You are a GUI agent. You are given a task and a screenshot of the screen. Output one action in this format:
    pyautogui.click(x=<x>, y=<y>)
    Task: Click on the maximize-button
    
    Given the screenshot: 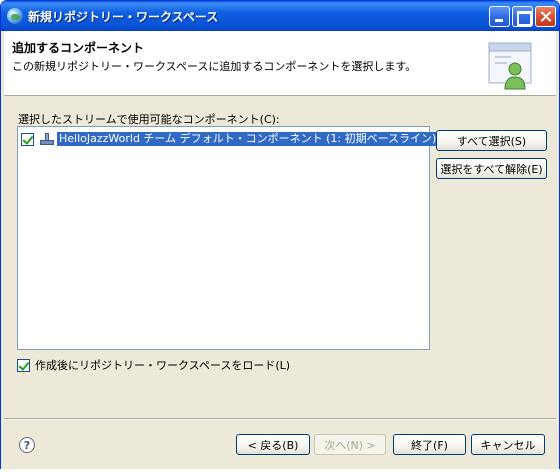 What is the action you would take?
    pyautogui.click(x=522, y=16)
    